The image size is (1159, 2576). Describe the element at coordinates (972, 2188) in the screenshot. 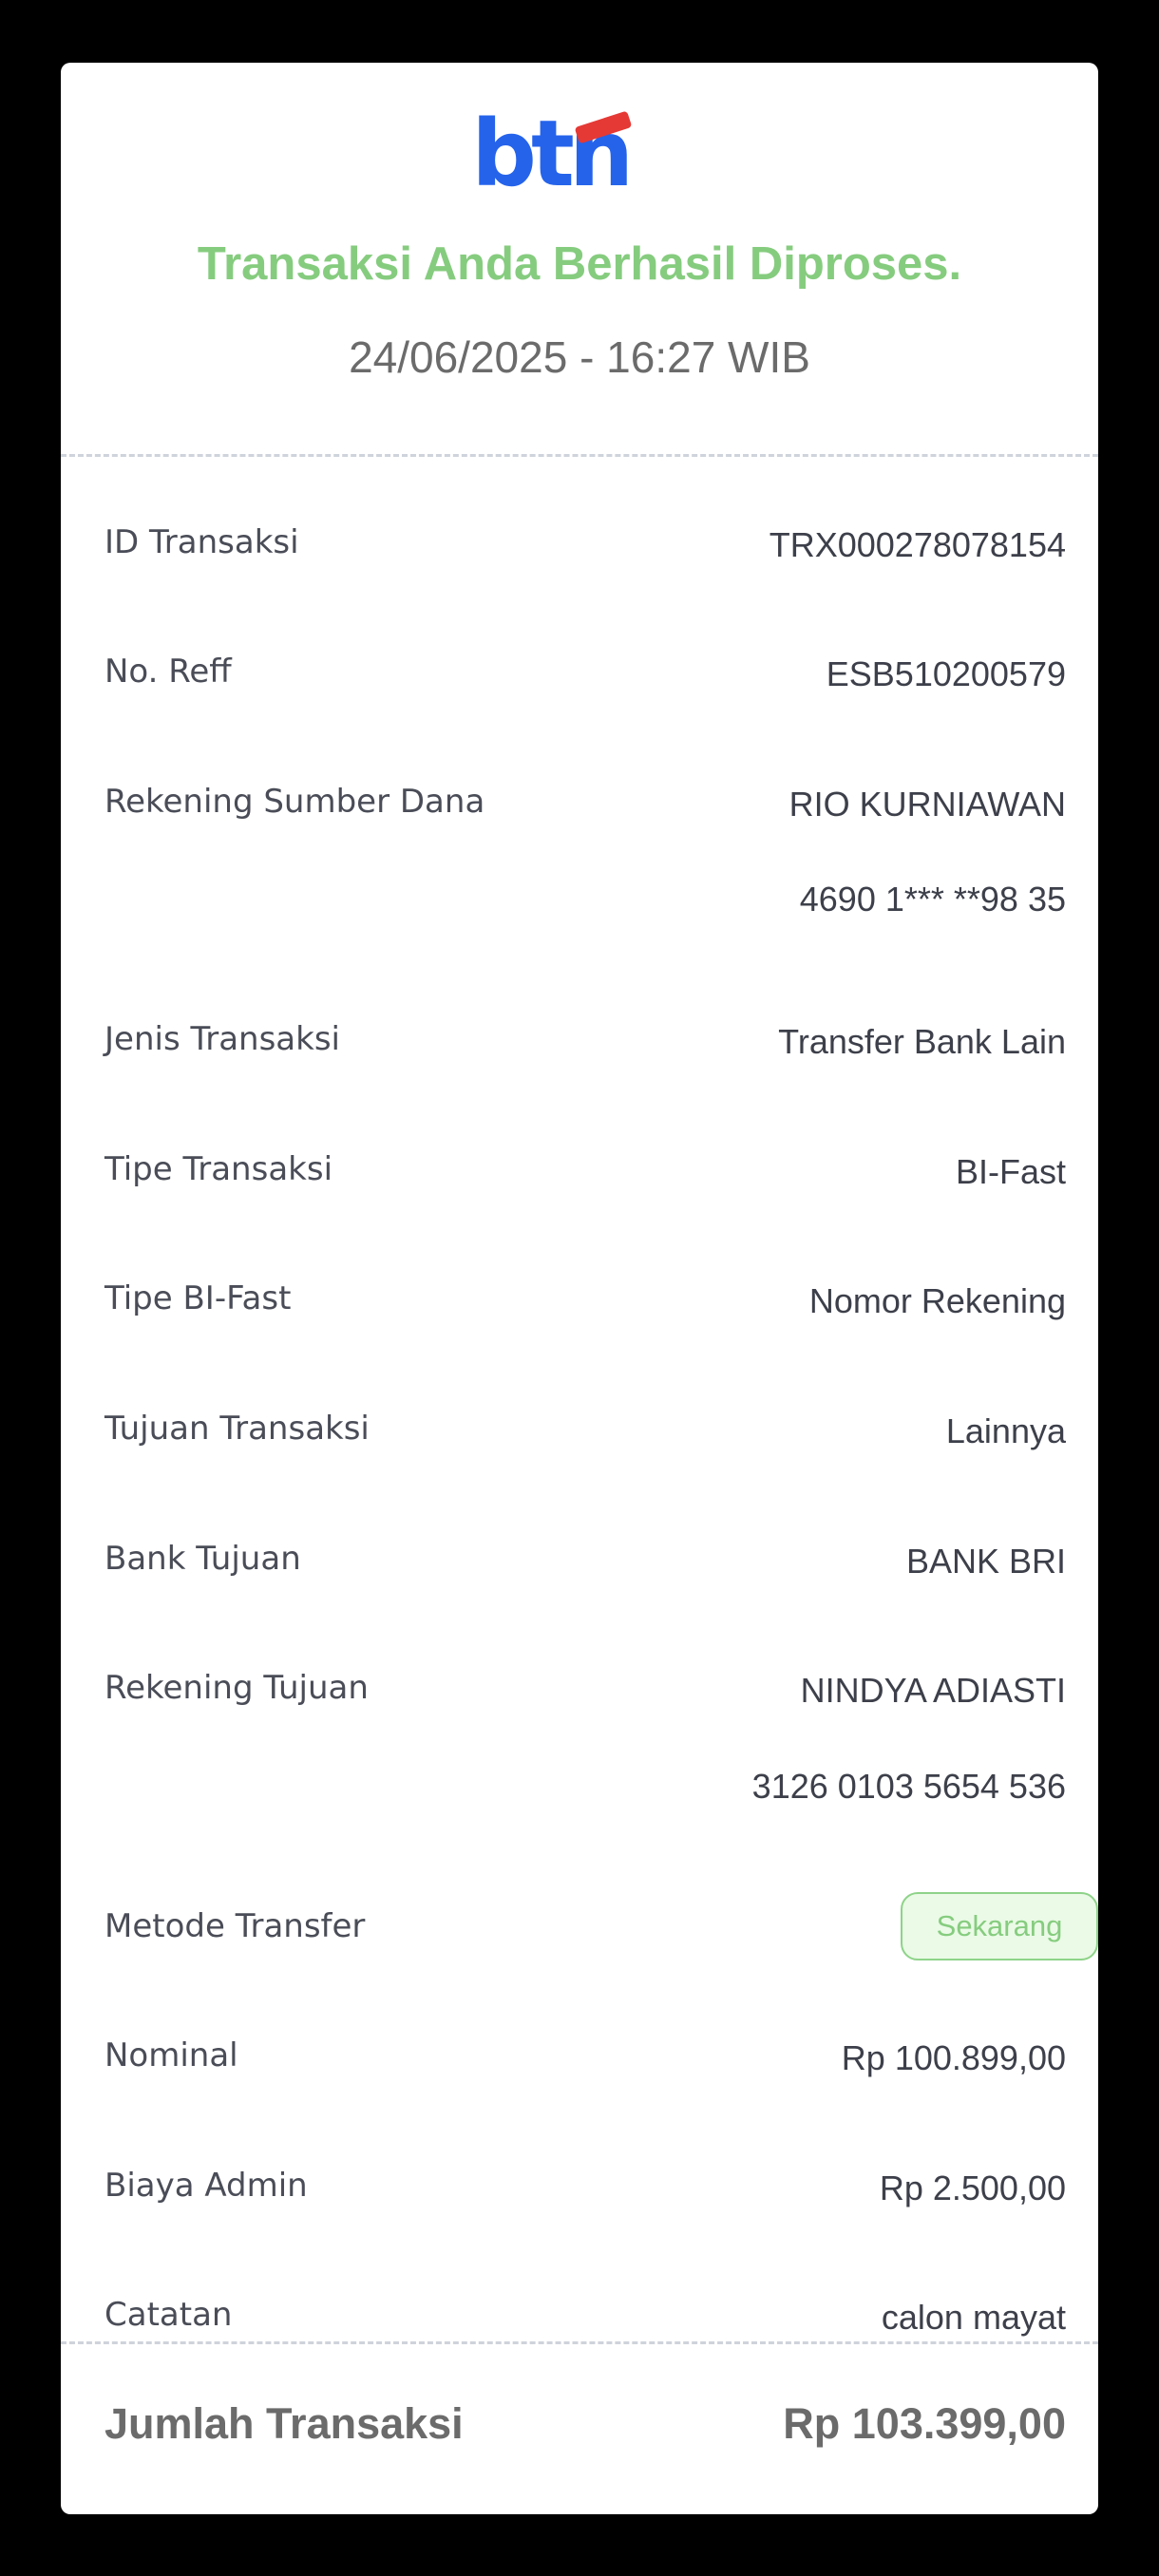

I see `value-admin-fee: Rp 2.500,00` at that location.